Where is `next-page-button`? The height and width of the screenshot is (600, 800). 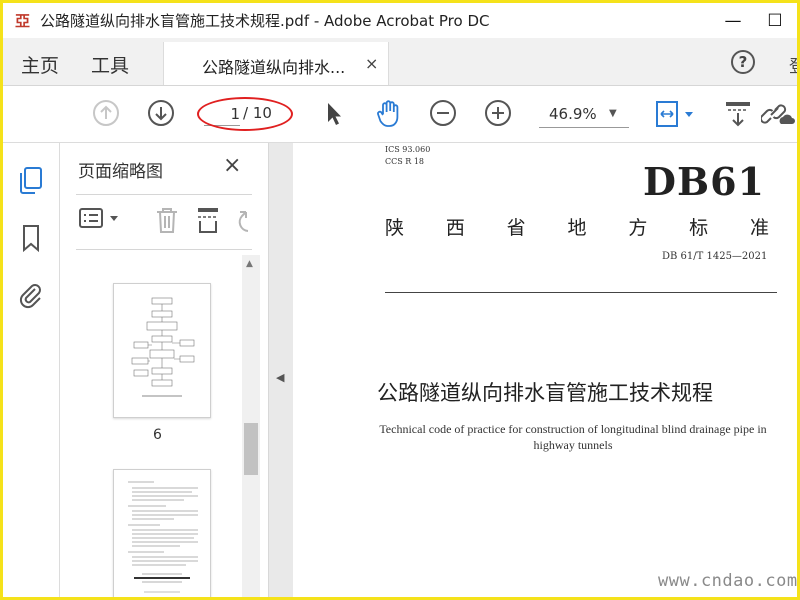
next-page-button is located at coordinates (161, 113).